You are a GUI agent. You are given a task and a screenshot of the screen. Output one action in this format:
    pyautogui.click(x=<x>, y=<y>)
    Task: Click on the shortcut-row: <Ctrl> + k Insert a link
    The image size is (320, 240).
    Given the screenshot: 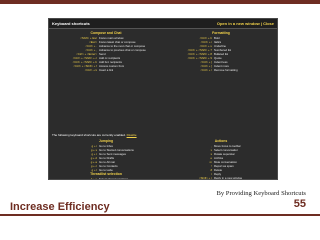 What is the action you would take?
    pyautogui.click(x=106, y=70)
    